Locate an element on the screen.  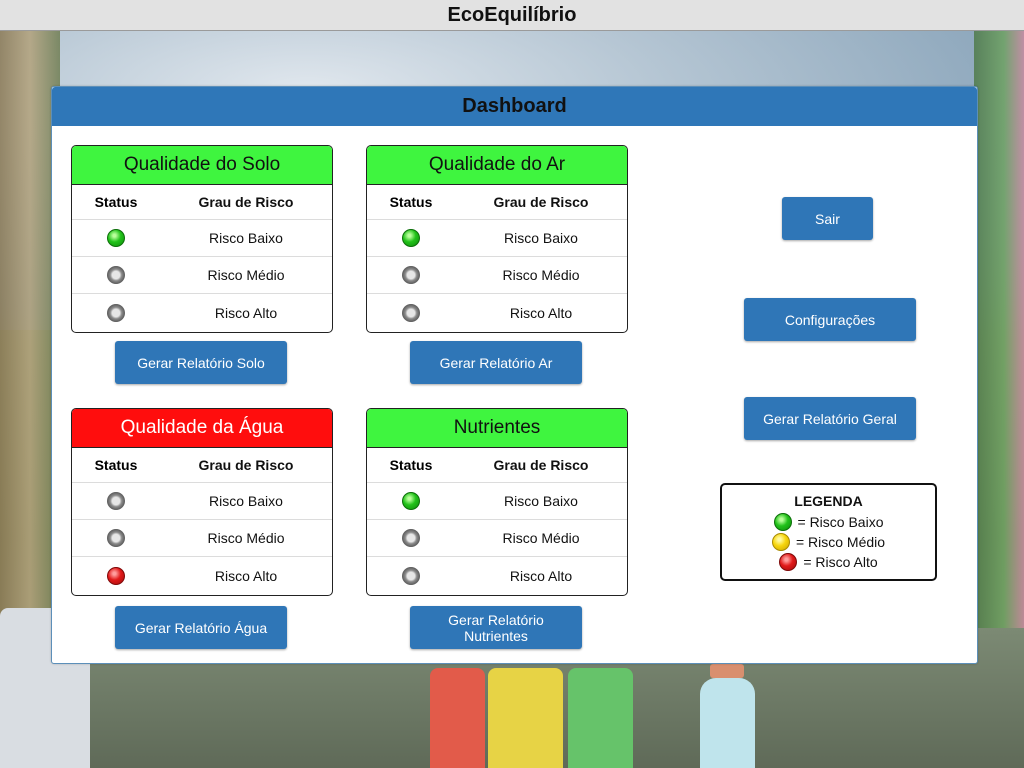
bottle-cap is located at coordinates (727, 671).